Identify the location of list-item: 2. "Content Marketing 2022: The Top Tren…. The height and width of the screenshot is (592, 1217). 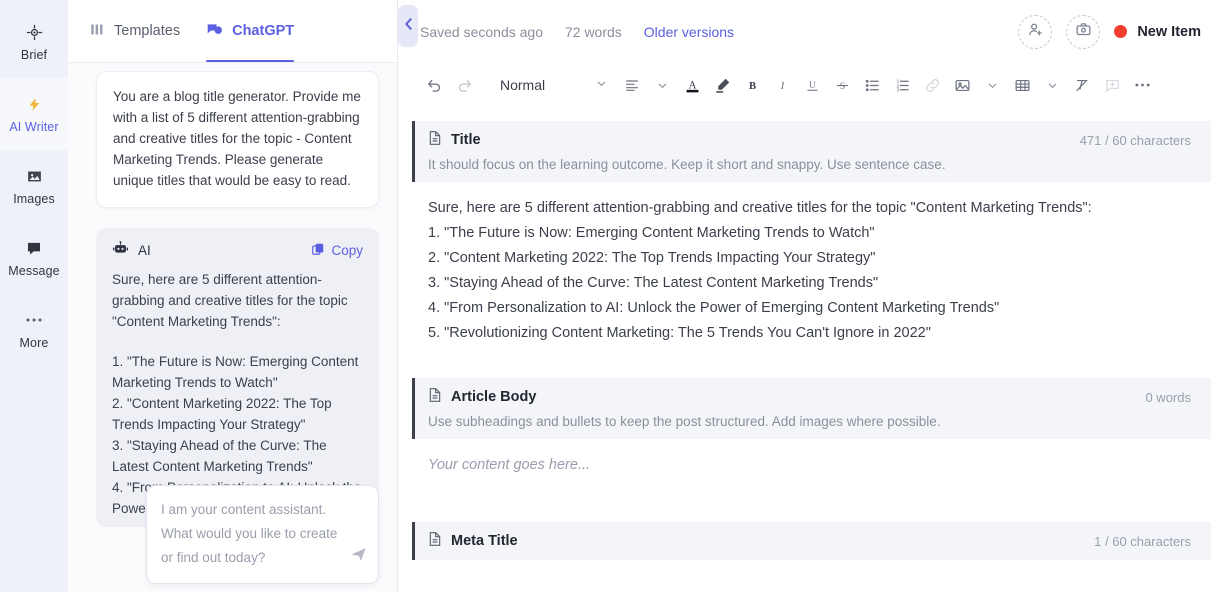
(222, 414).